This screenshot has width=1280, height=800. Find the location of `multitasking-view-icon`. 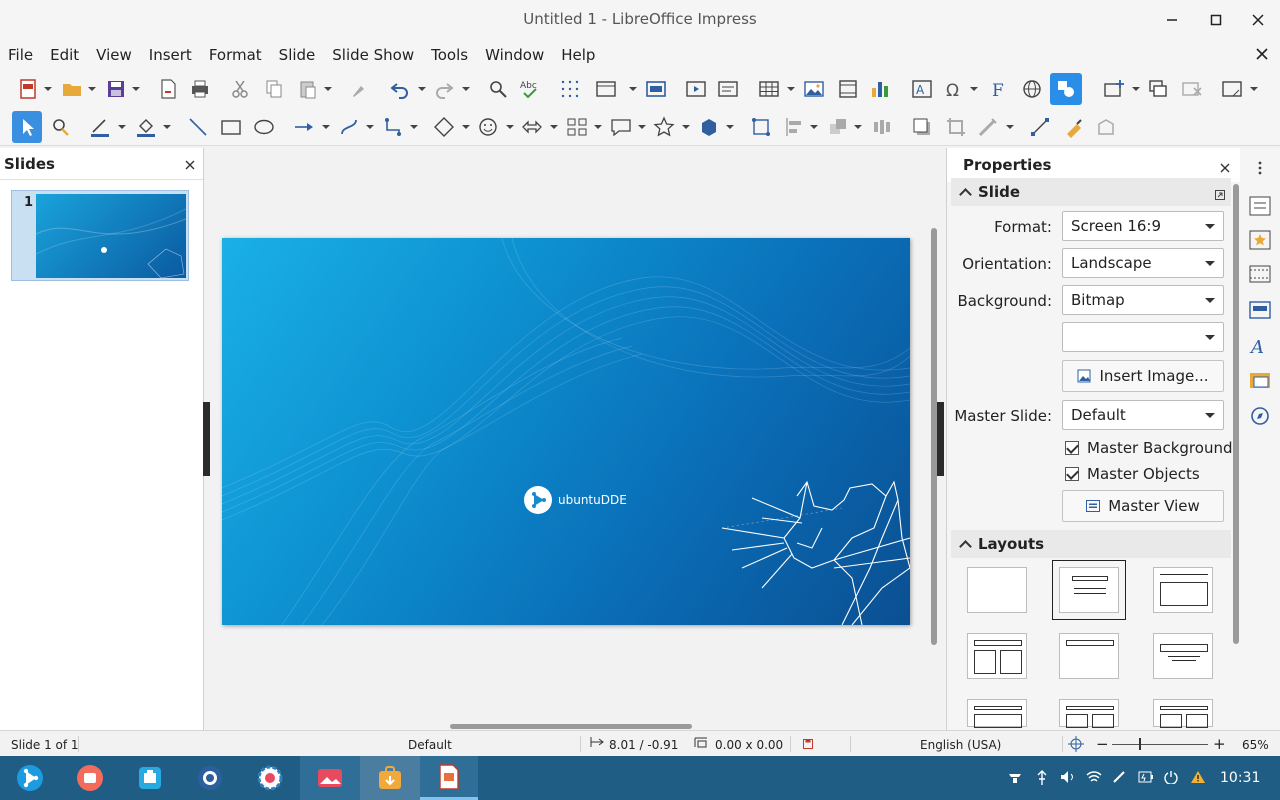

multitasking-view-icon is located at coordinates (90, 778).